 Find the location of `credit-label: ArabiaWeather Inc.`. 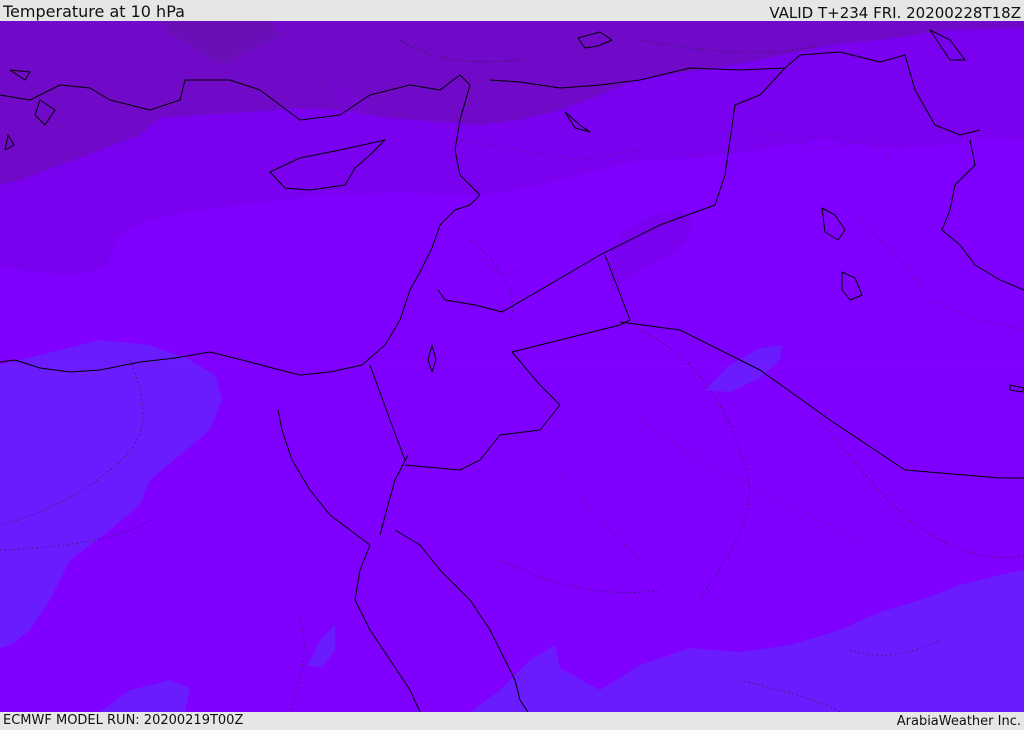

credit-label: ArabiaWeather Inc. is located at coordinates (958, 721).